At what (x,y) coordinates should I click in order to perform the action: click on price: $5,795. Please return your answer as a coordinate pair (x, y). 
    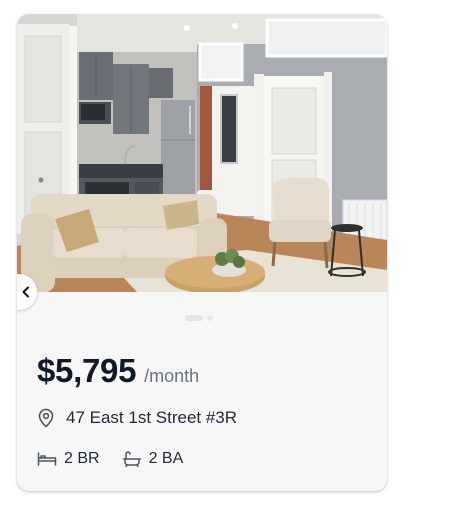
    Looking at the image, I should click on (87, 370).